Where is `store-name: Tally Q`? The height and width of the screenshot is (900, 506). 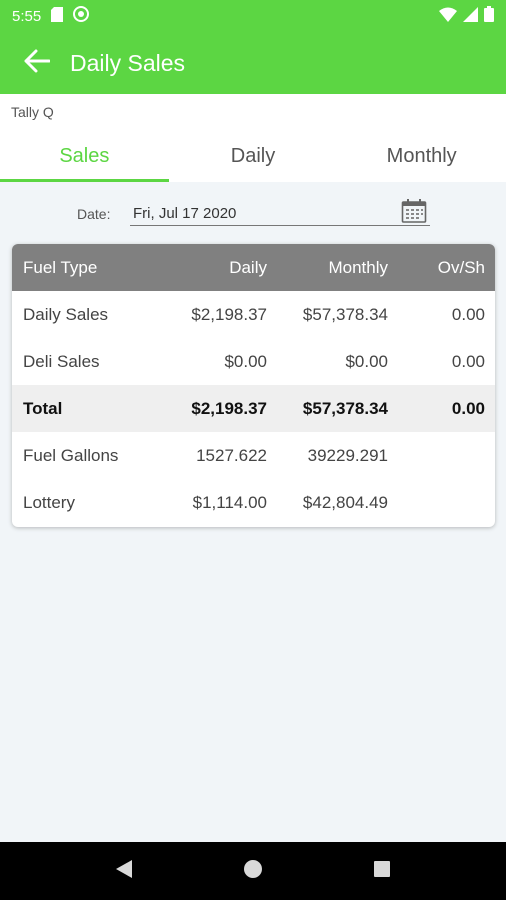
store-name: Tally Q is located at coordinates (253, 112).